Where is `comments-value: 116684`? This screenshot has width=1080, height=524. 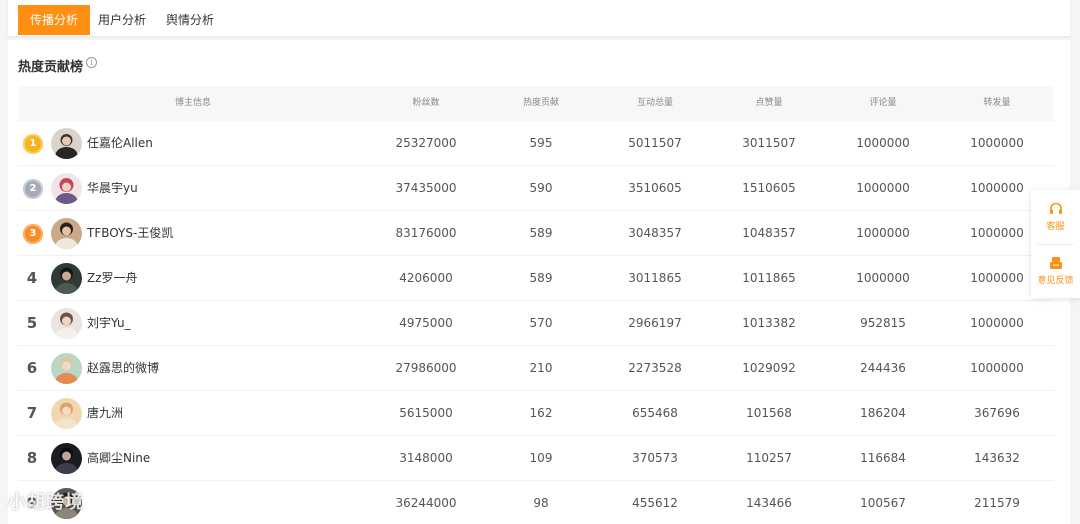 comments-value: 116684 is located at coordinates (883, 458).